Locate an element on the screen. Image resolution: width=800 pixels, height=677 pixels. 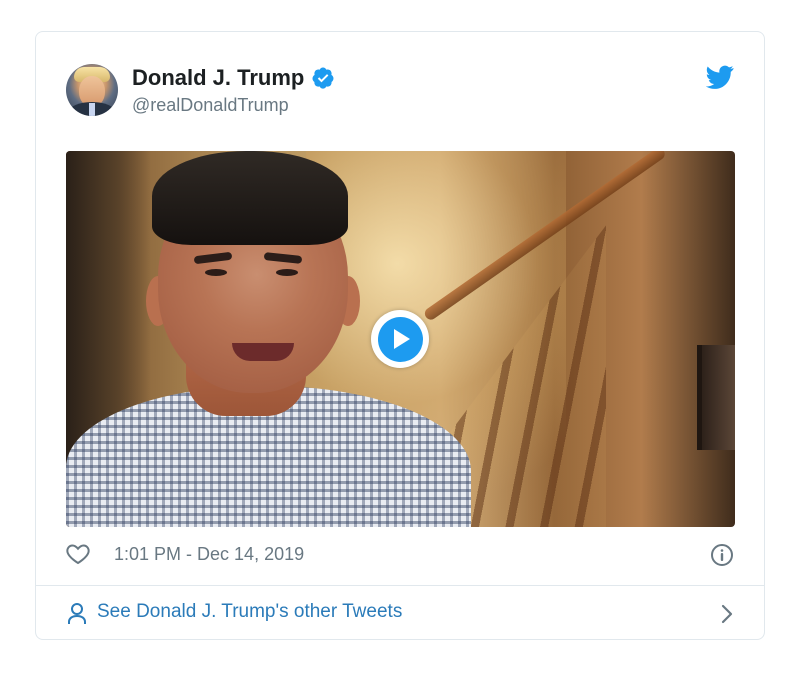
see-other-tweets-link: See Donald J. Trump's other Tweets is located at coordinates (400, 615).